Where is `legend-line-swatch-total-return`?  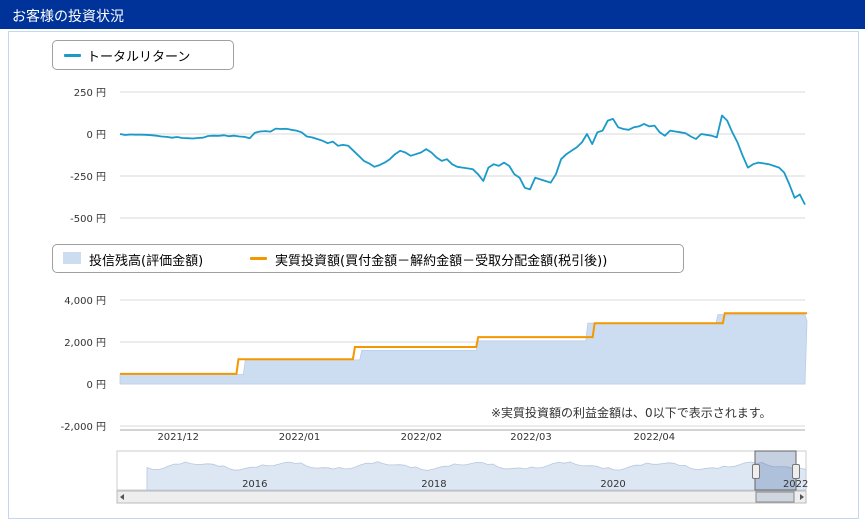 legend-line-swatch-total-return is located at coordinates (72, 55).